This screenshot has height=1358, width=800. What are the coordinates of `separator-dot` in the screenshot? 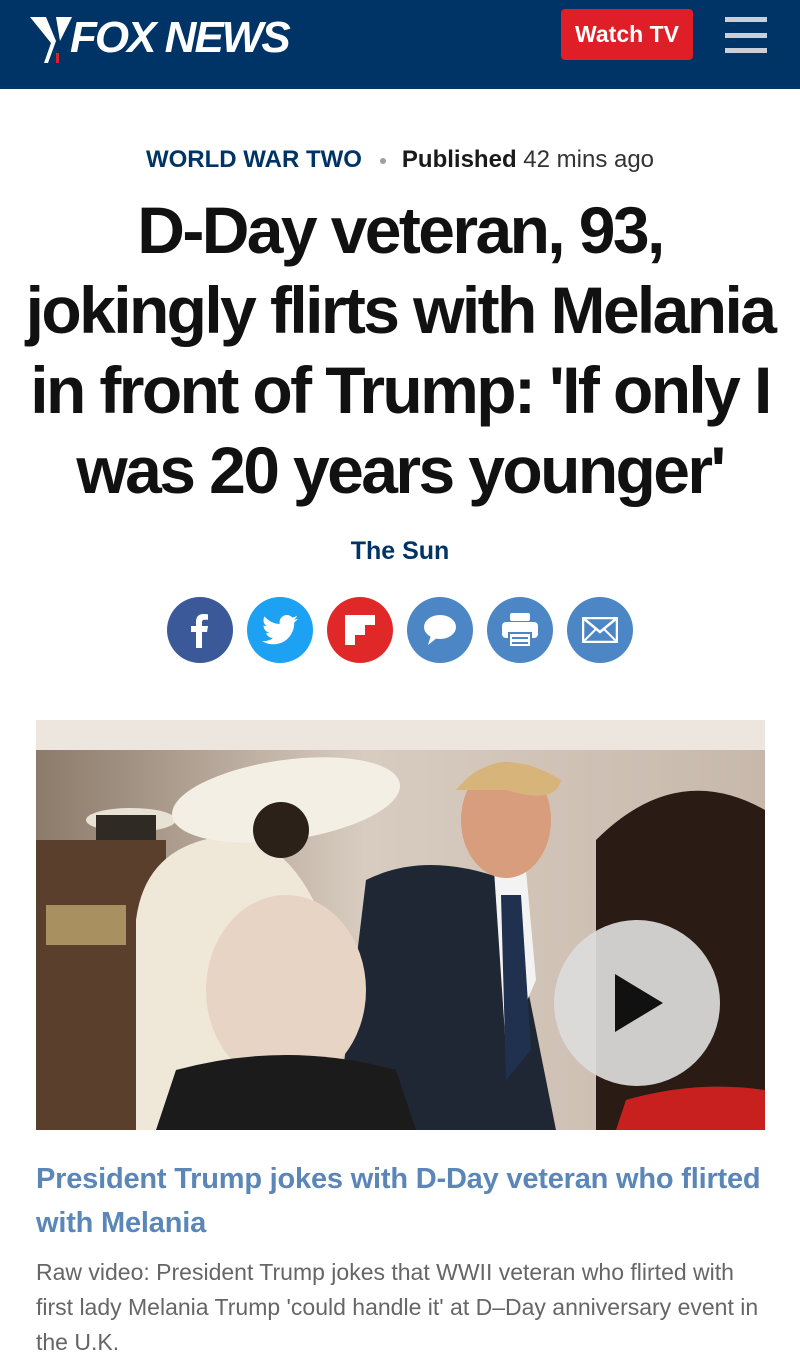 It's located at (382, 160).